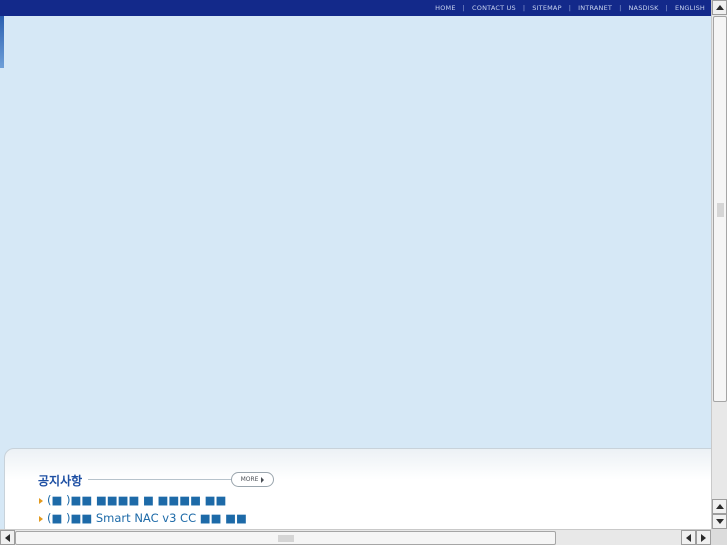 Image resolution: width=727 pixels, height=545 pixels. I want to click on nav-nasdisk-link: NASDISK, so click(643, 8).